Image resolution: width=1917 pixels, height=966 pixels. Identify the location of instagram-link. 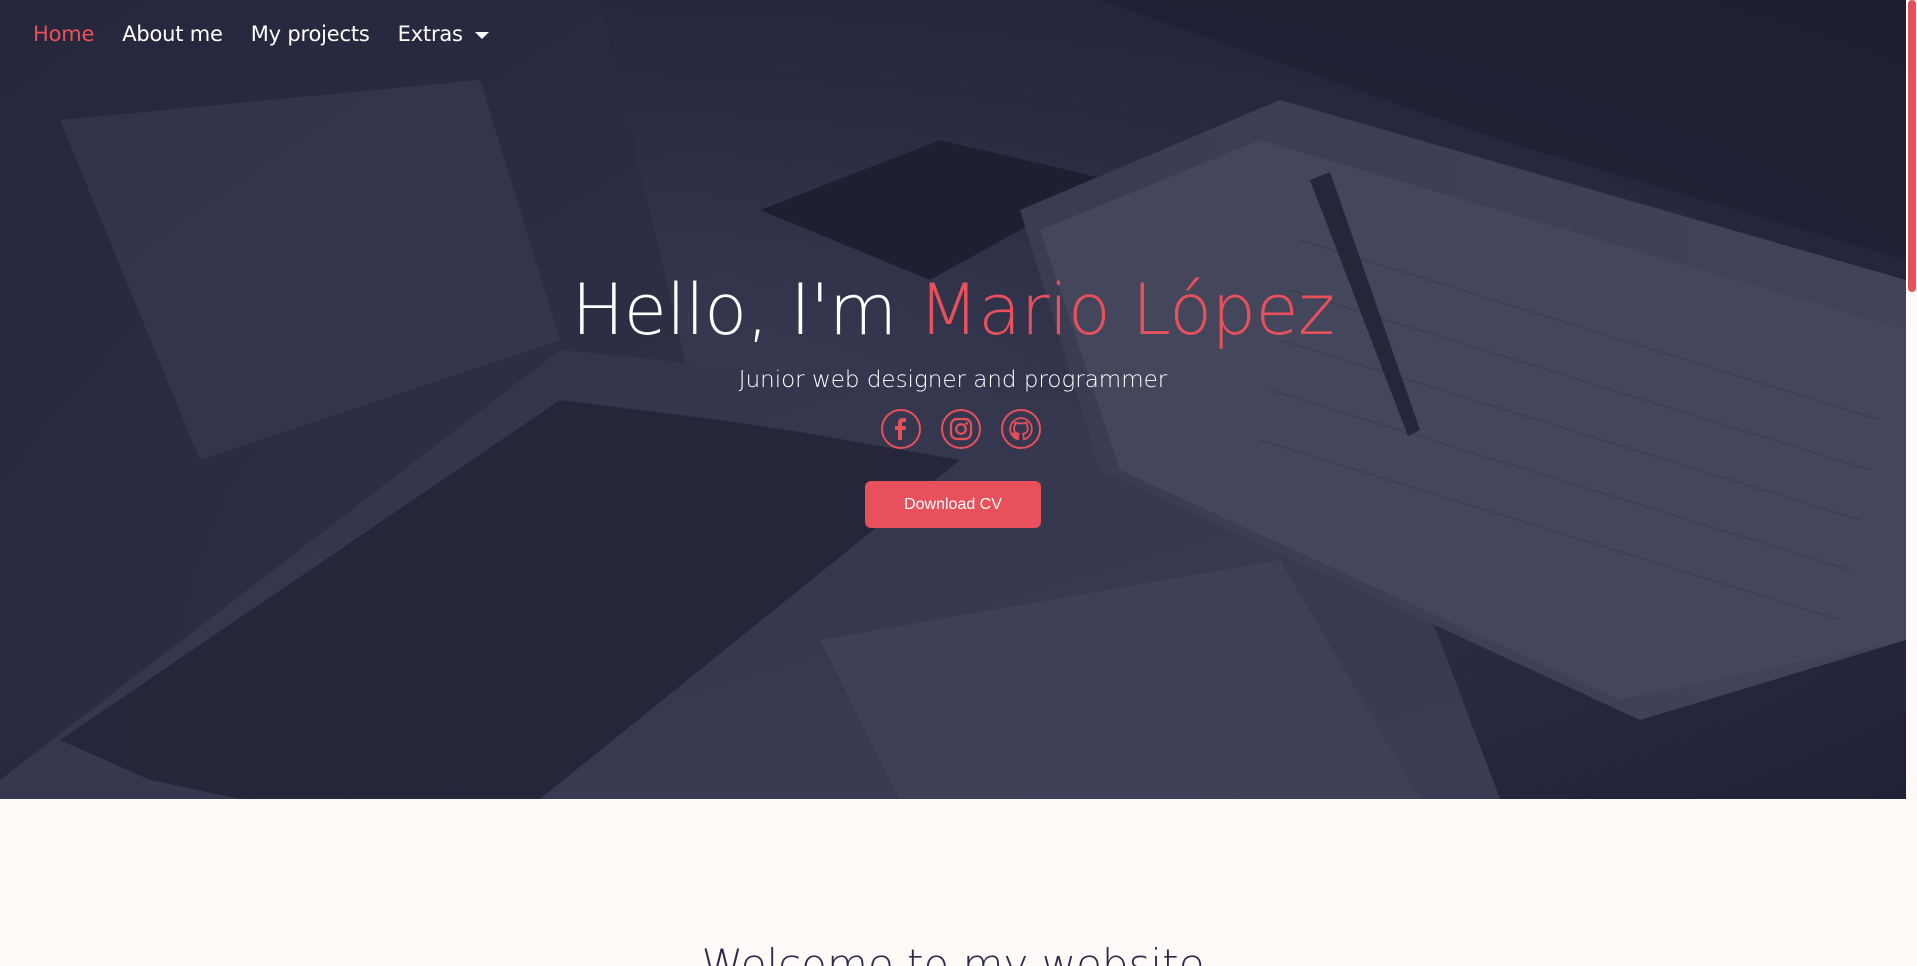
(961, 429).